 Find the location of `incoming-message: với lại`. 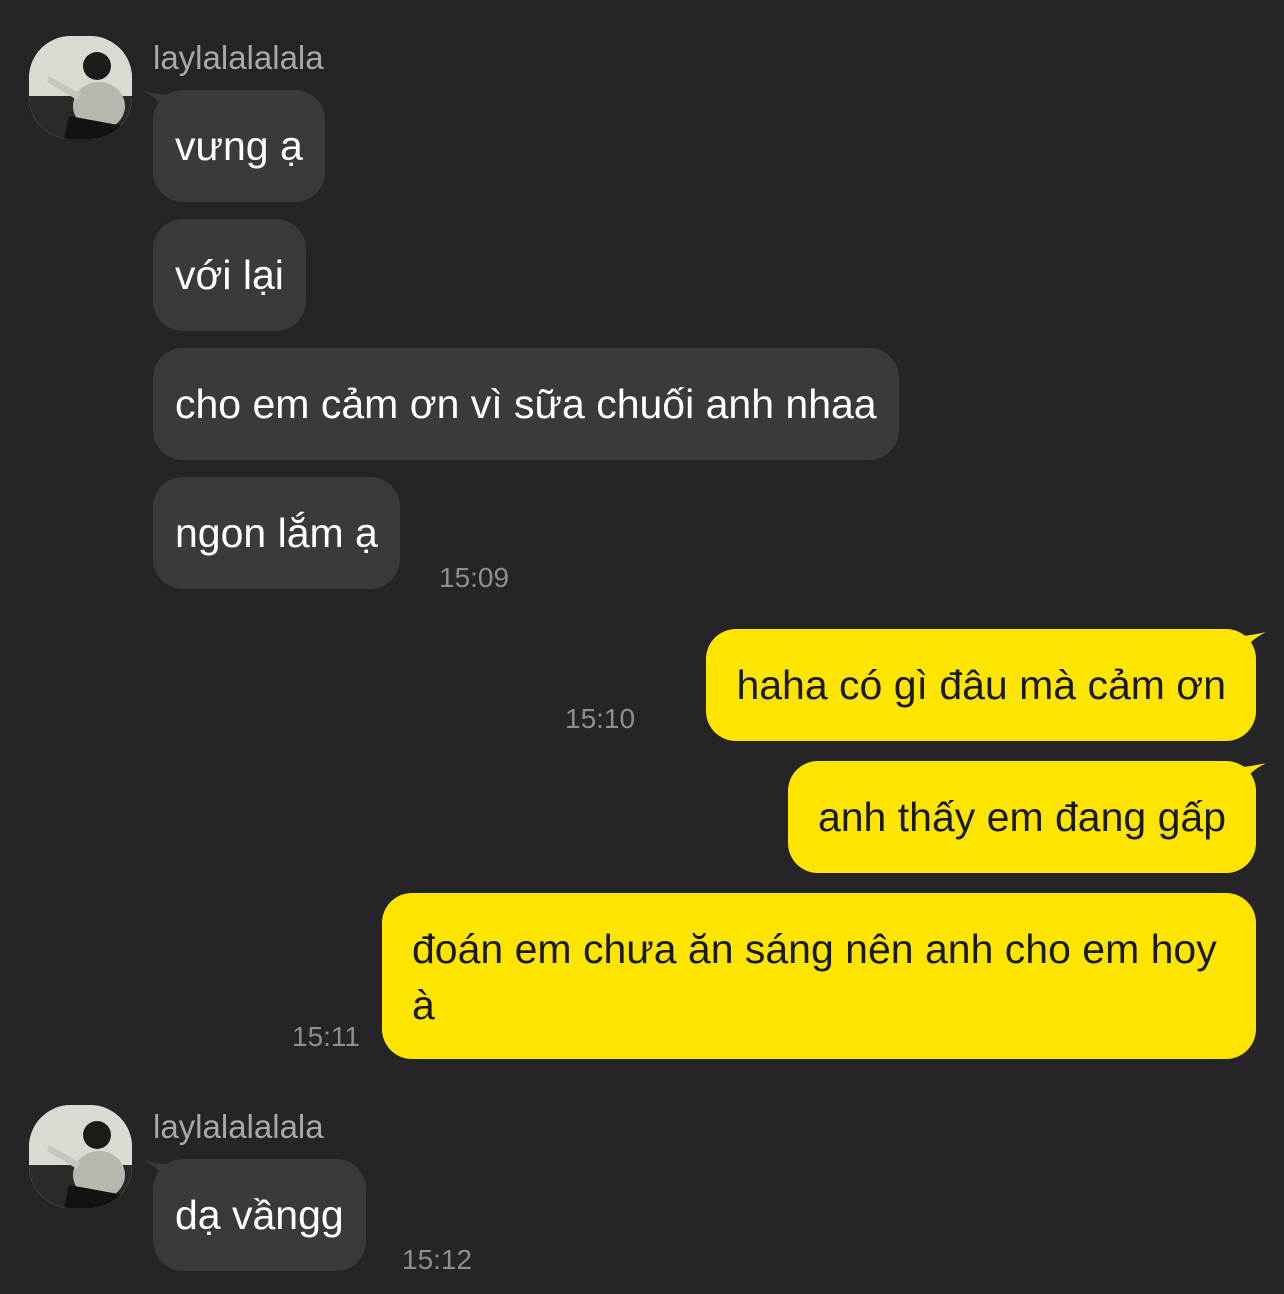

incoming-message: với lại is located at coordinates (229, 275).